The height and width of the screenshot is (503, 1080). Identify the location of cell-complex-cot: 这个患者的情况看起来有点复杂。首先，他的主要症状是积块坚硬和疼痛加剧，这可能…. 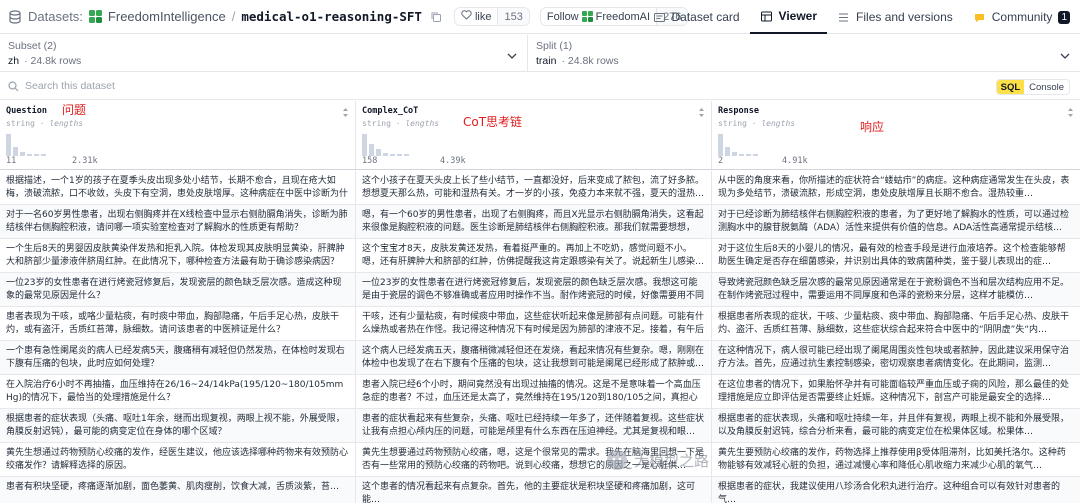
(534, 490).